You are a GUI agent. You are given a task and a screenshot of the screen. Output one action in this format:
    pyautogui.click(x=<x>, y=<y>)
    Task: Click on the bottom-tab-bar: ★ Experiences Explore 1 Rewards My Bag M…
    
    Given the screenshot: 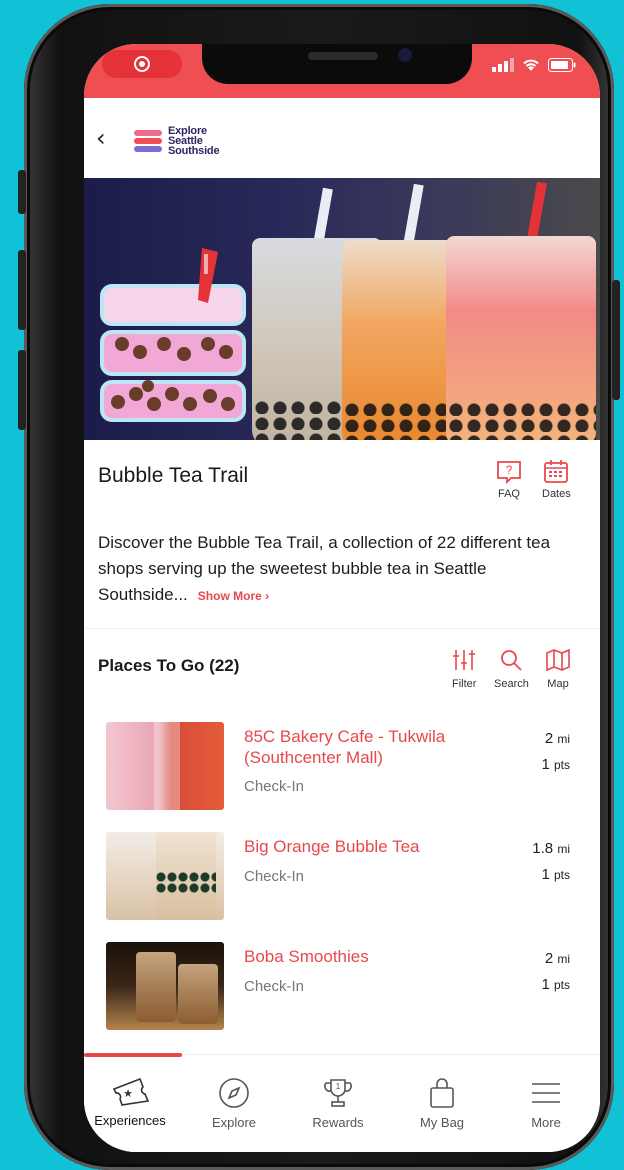 What is the action you would take?
    pyautogui.click(x=342, y=1102)
    